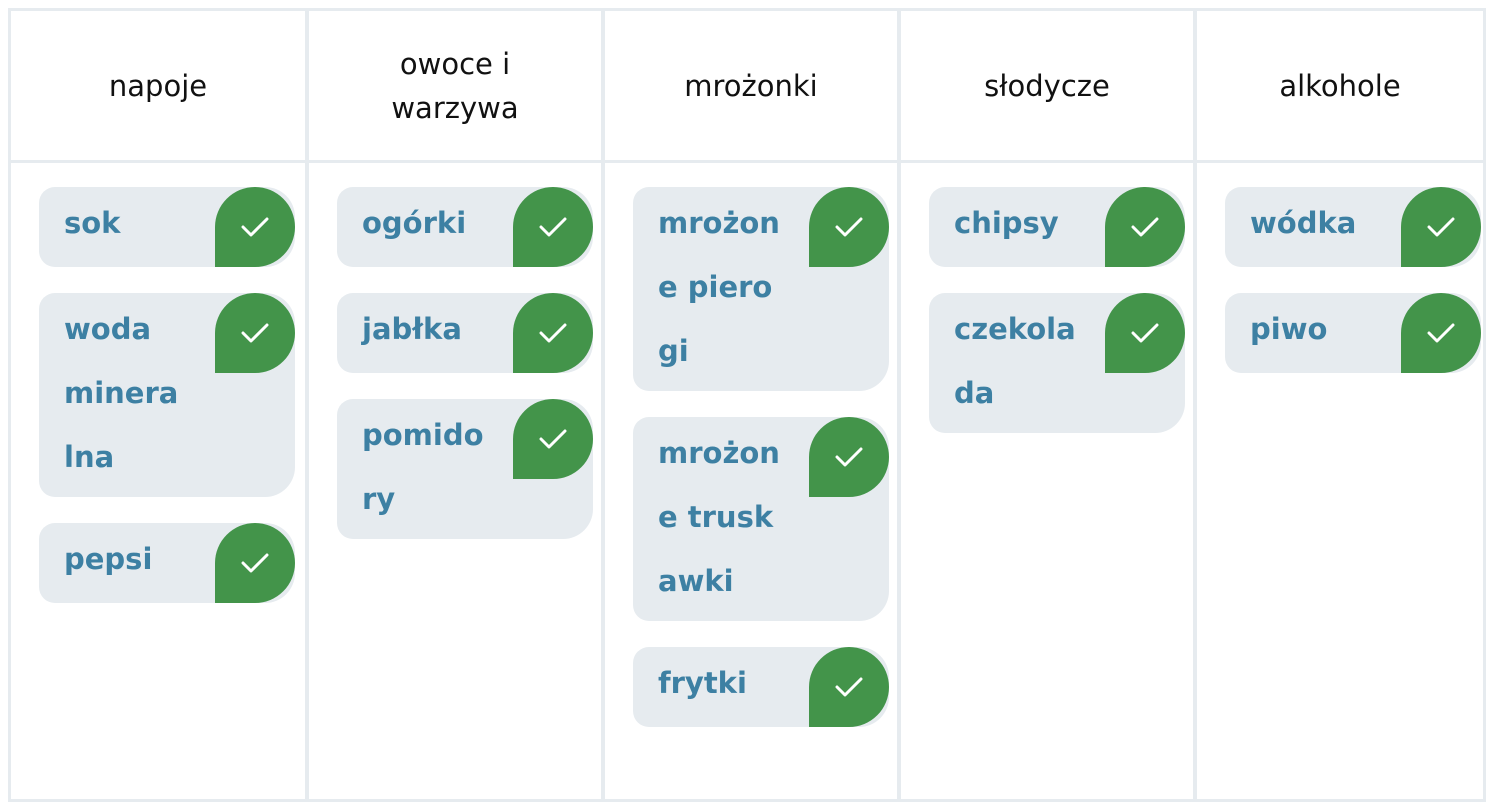 This screenshot has height=810, width=1490. I want to click on item-tile: mrożone truskawki, so click(761, 519).